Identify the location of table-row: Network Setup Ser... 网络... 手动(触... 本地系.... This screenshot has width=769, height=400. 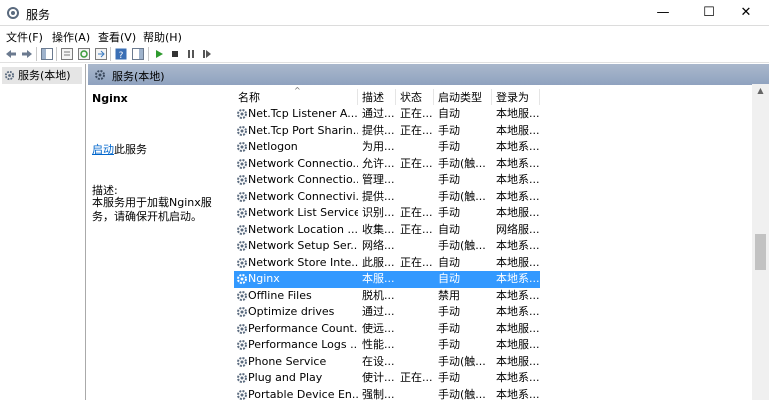
(493, 246).